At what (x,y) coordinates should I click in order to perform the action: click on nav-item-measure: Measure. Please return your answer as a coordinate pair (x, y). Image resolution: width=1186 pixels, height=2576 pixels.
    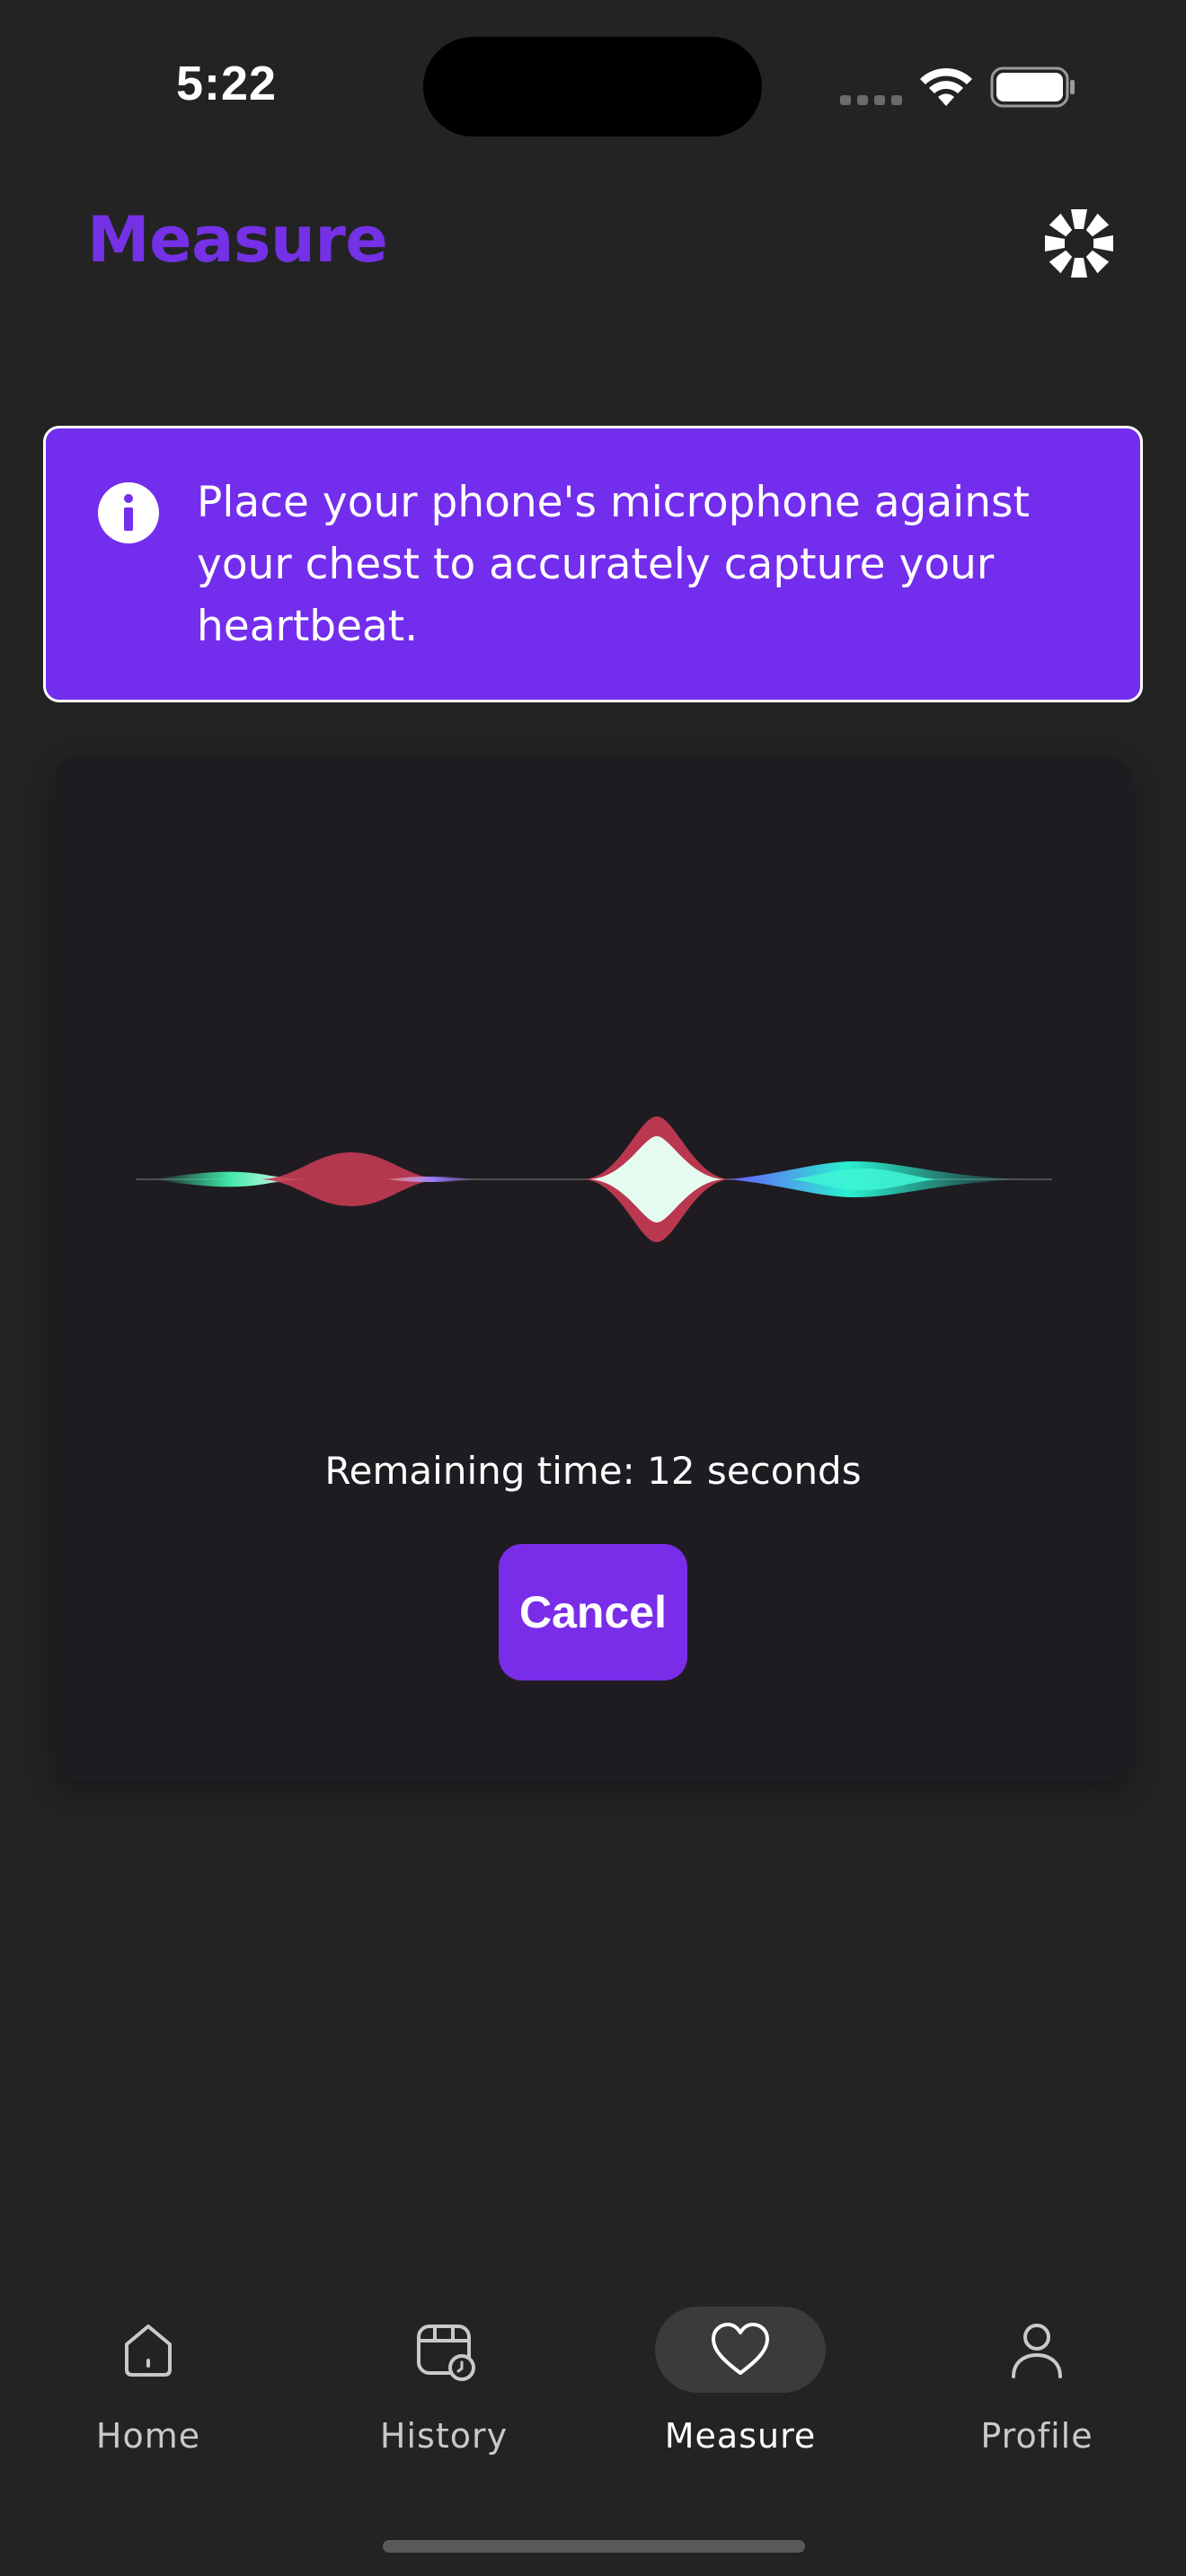
    Looking at the image, I should click on (740, 2371).